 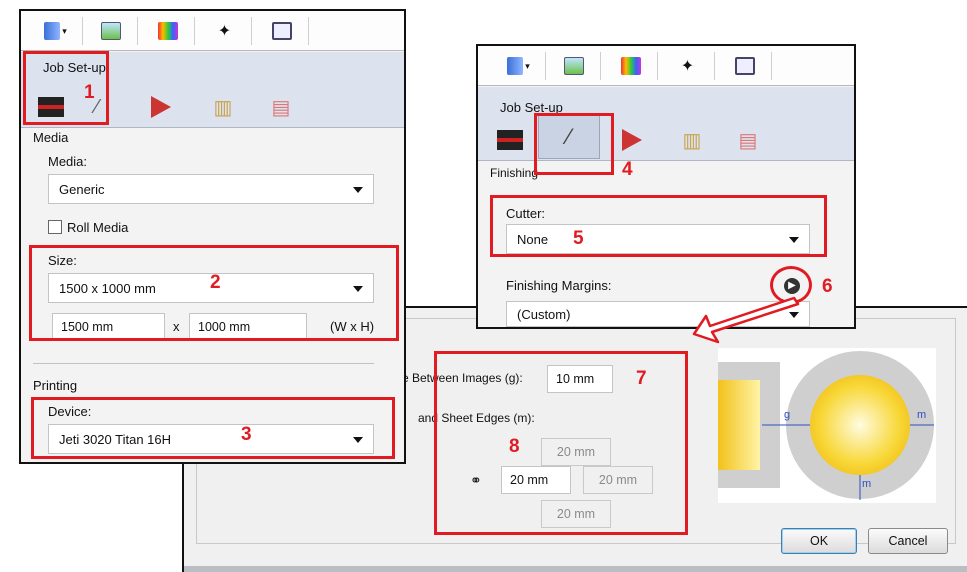 I want to click on left-toolbar: ▾ ✦, so click(x=212, y=31).